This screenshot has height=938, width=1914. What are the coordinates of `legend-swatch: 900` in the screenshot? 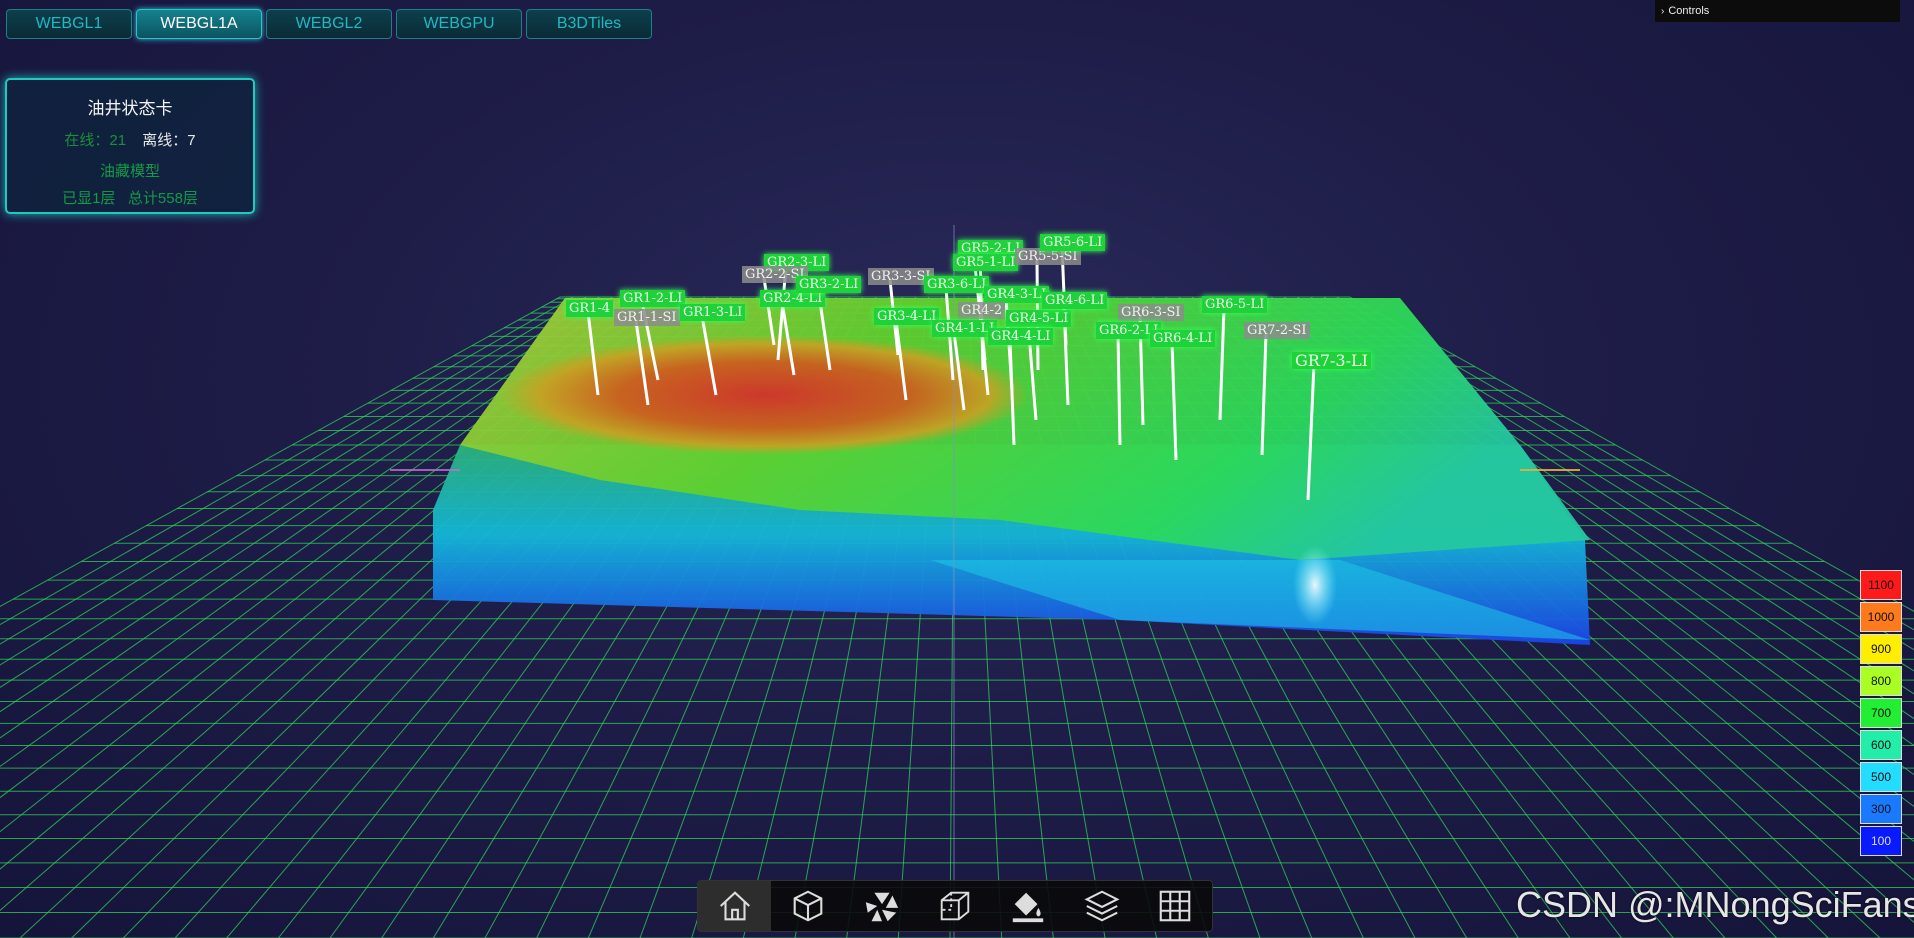 It's located at (1881, 649).